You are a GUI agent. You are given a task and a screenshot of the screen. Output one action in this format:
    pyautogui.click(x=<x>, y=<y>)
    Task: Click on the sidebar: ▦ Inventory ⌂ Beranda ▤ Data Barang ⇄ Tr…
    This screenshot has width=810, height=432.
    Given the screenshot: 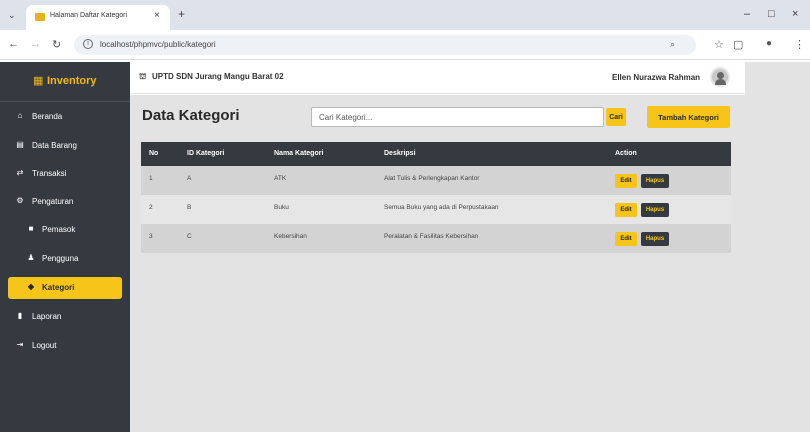 What is the action you would take?
    pyautogui.click(x=65, y=247)
    